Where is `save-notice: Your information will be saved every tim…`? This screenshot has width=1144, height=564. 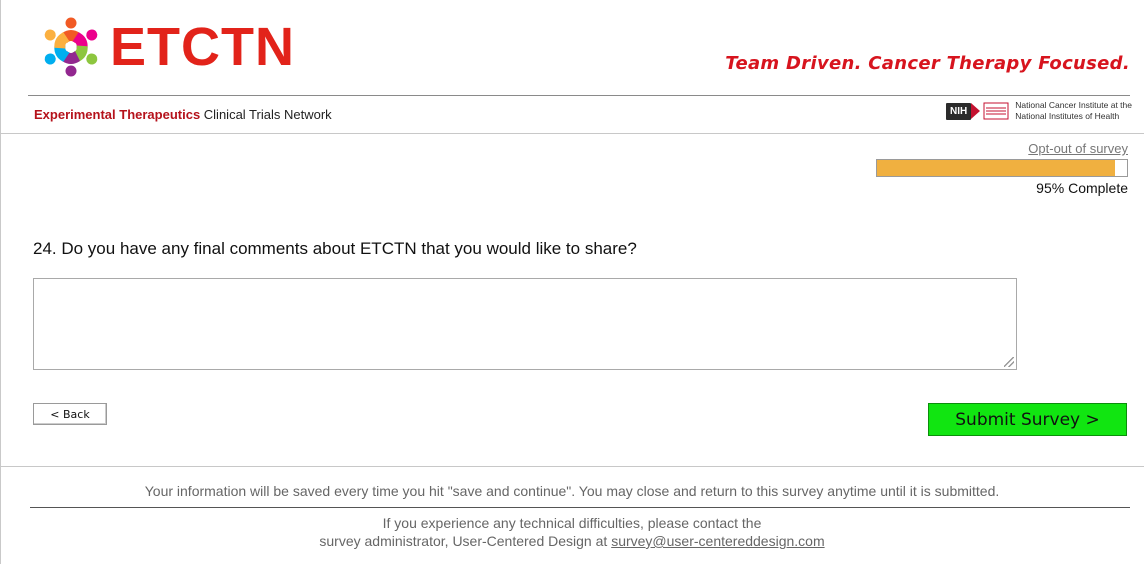
save-notice: Your information will be saved every tim… is located at coordinates (572, 491).